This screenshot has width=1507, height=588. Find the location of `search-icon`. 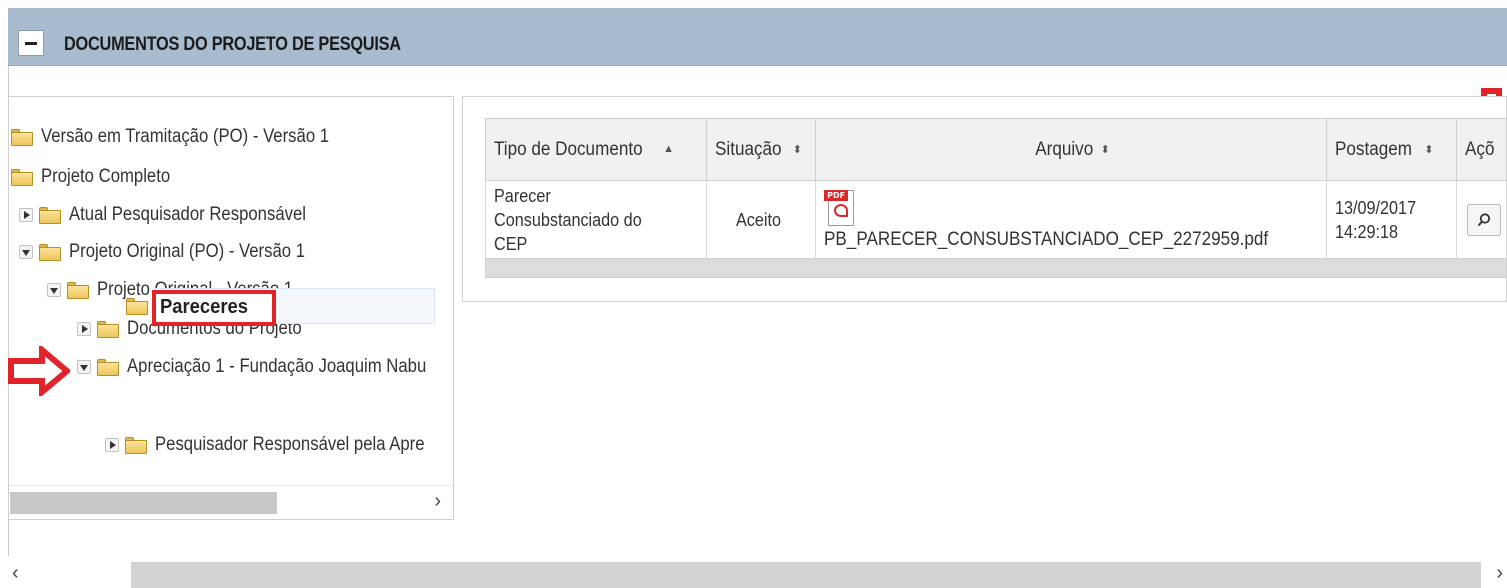

search-icon is located at coordinates (1484, 219).